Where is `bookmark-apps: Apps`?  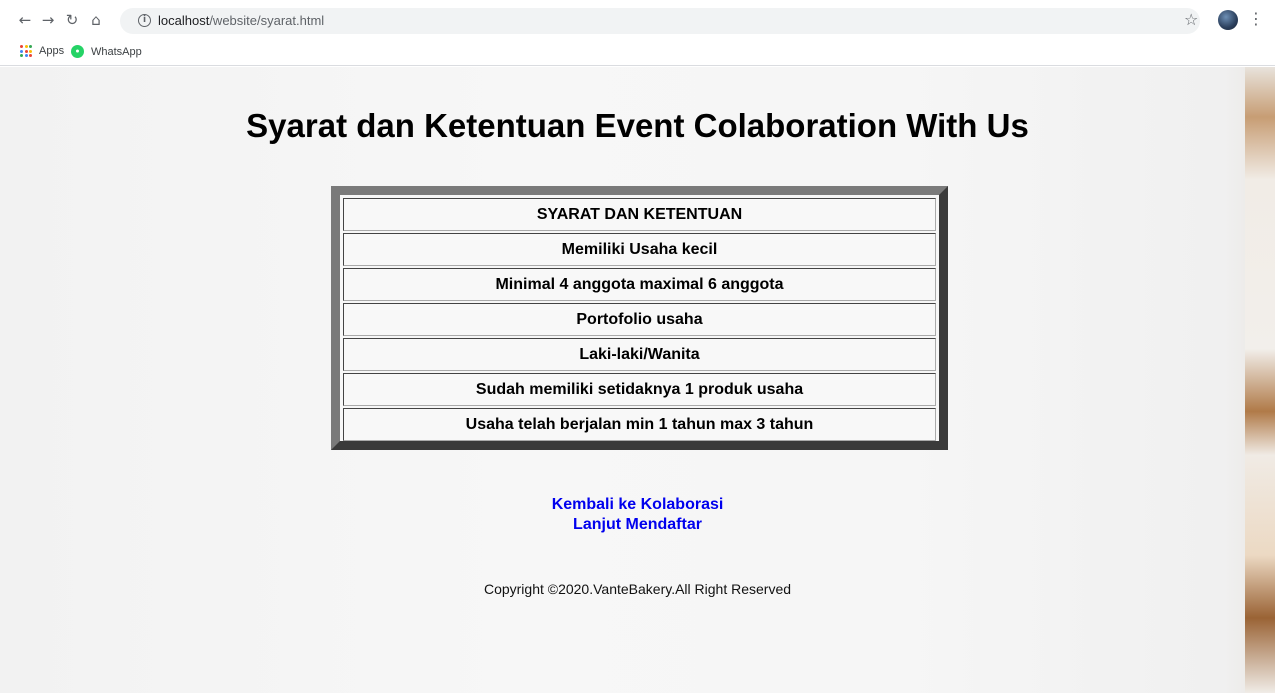
bookmark-apps: Apps is located at coordinates (42, 51).